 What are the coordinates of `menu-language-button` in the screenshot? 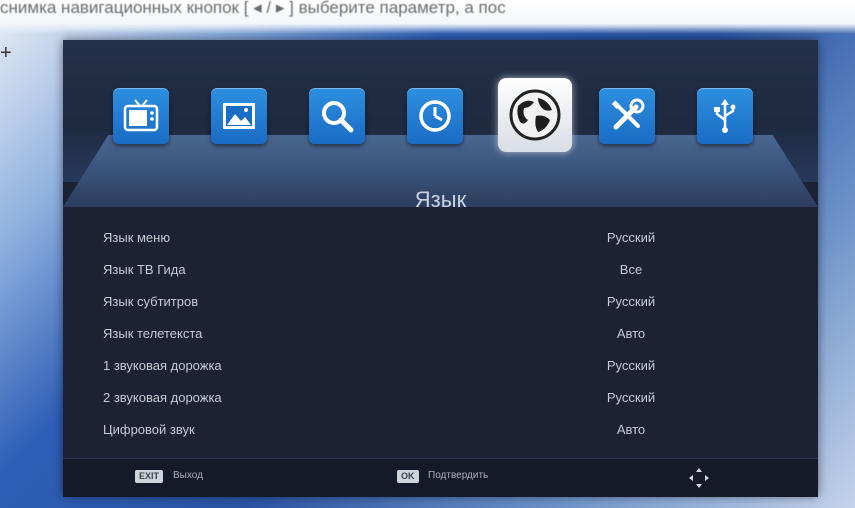 It's located at (535, 115).